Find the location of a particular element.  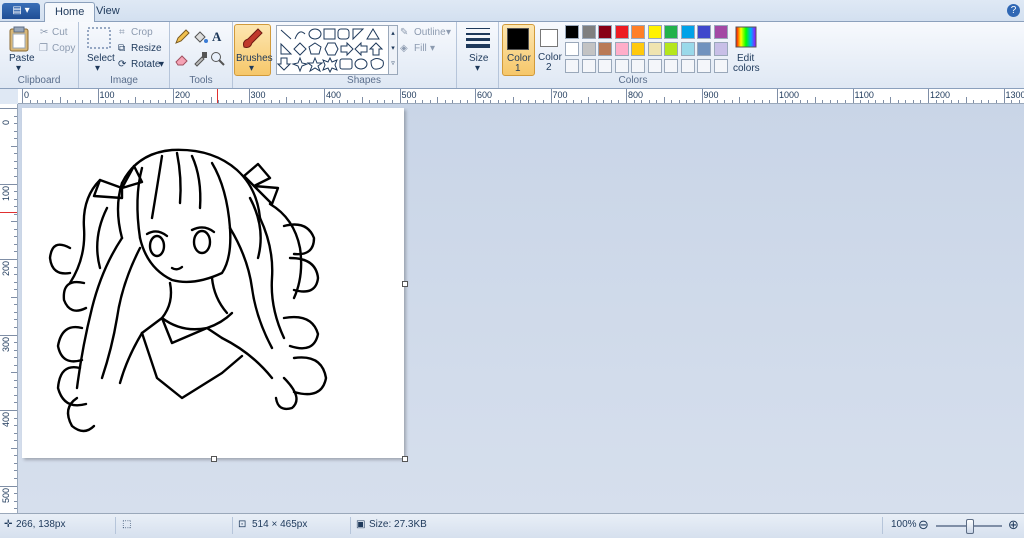

color1-swatch is located at coordinates (518, 39).